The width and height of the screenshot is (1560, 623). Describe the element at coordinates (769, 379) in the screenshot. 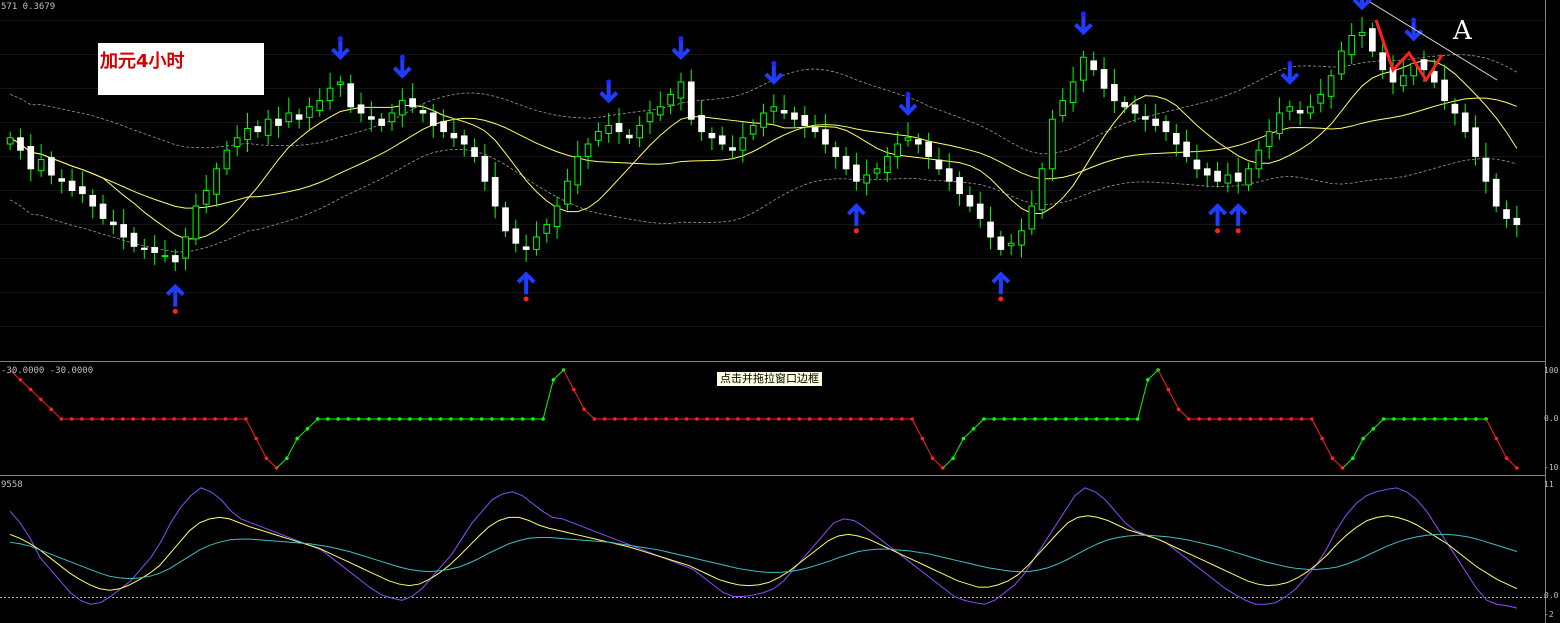

I see `drag-border-tooltip: 点击并拖拉窗口边框` at that location.